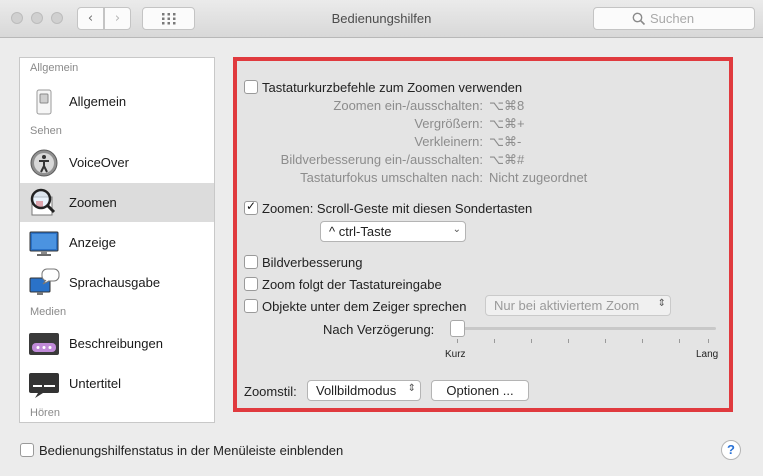  I want to click on sidebar-item-label: Zoomen, so click(93, 202).